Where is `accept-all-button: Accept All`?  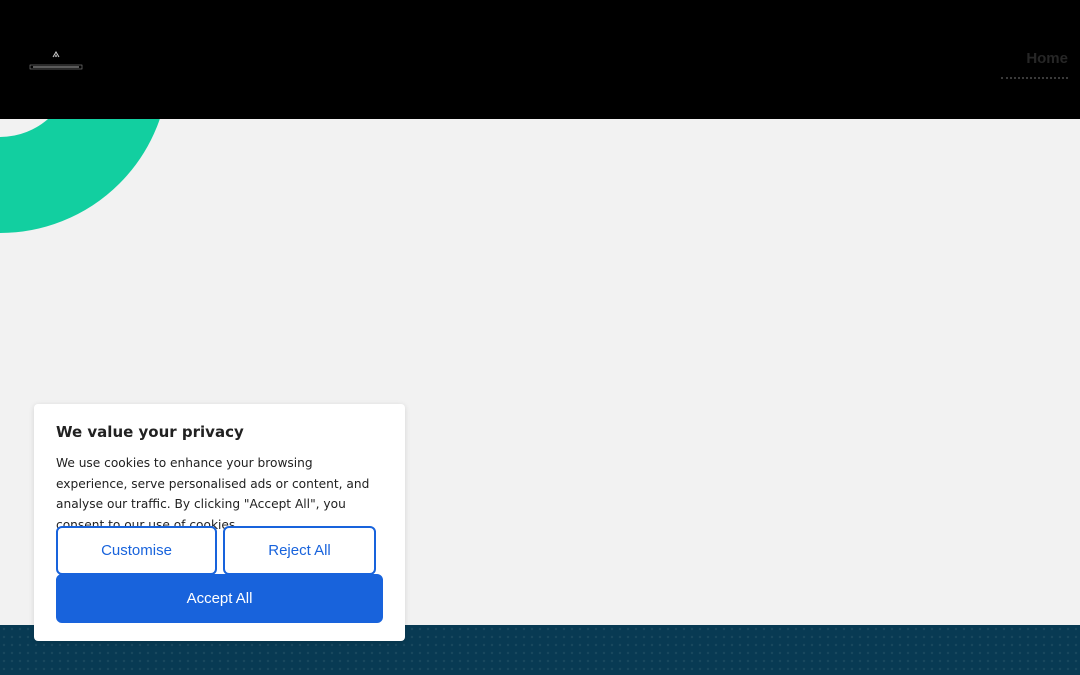
accept-all-button: Accept All is located at coordinates (219, 598).